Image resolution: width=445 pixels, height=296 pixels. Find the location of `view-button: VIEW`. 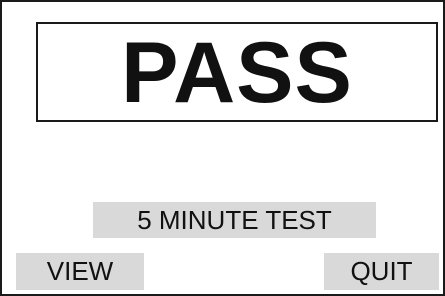

view-button: VIEW is located at coordinates (80, 271).